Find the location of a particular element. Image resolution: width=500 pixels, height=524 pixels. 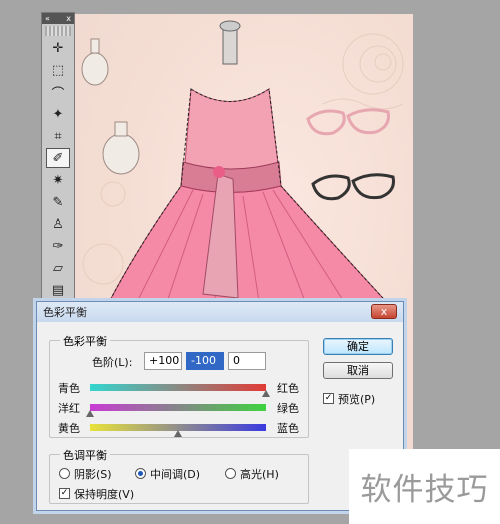

magic-wand-tool-icon: ✦ is located at coordinates (58, 114).